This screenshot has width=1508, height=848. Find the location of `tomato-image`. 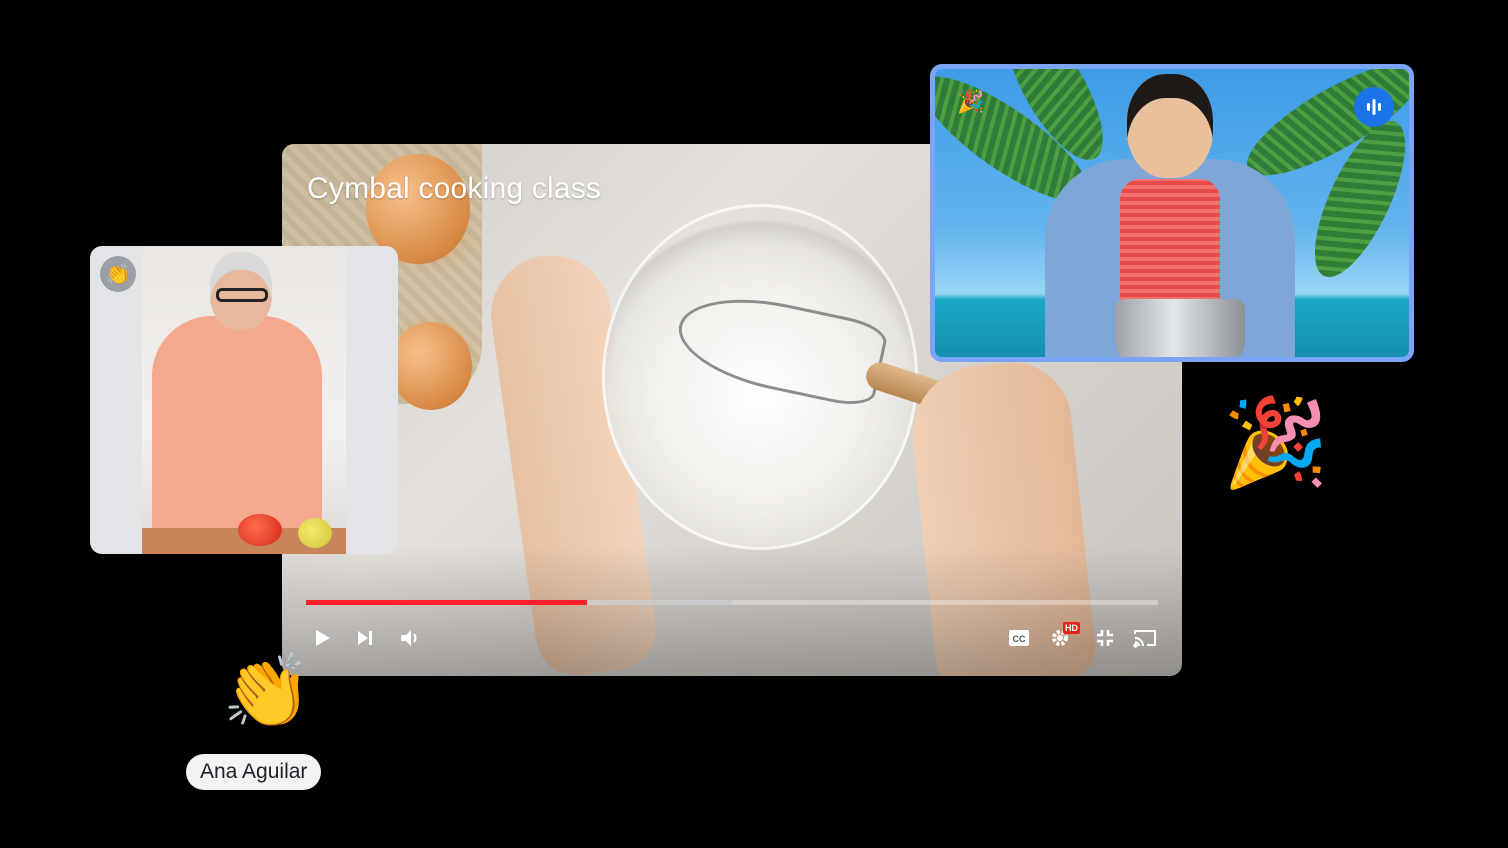

tomato-image is located at coordinates (260, 530).